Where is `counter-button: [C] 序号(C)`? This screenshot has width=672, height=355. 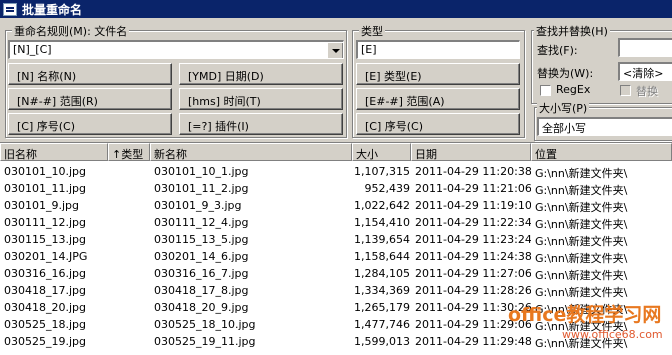 counter-button: [C] 序号(C) is located at coordinates (90, 124).